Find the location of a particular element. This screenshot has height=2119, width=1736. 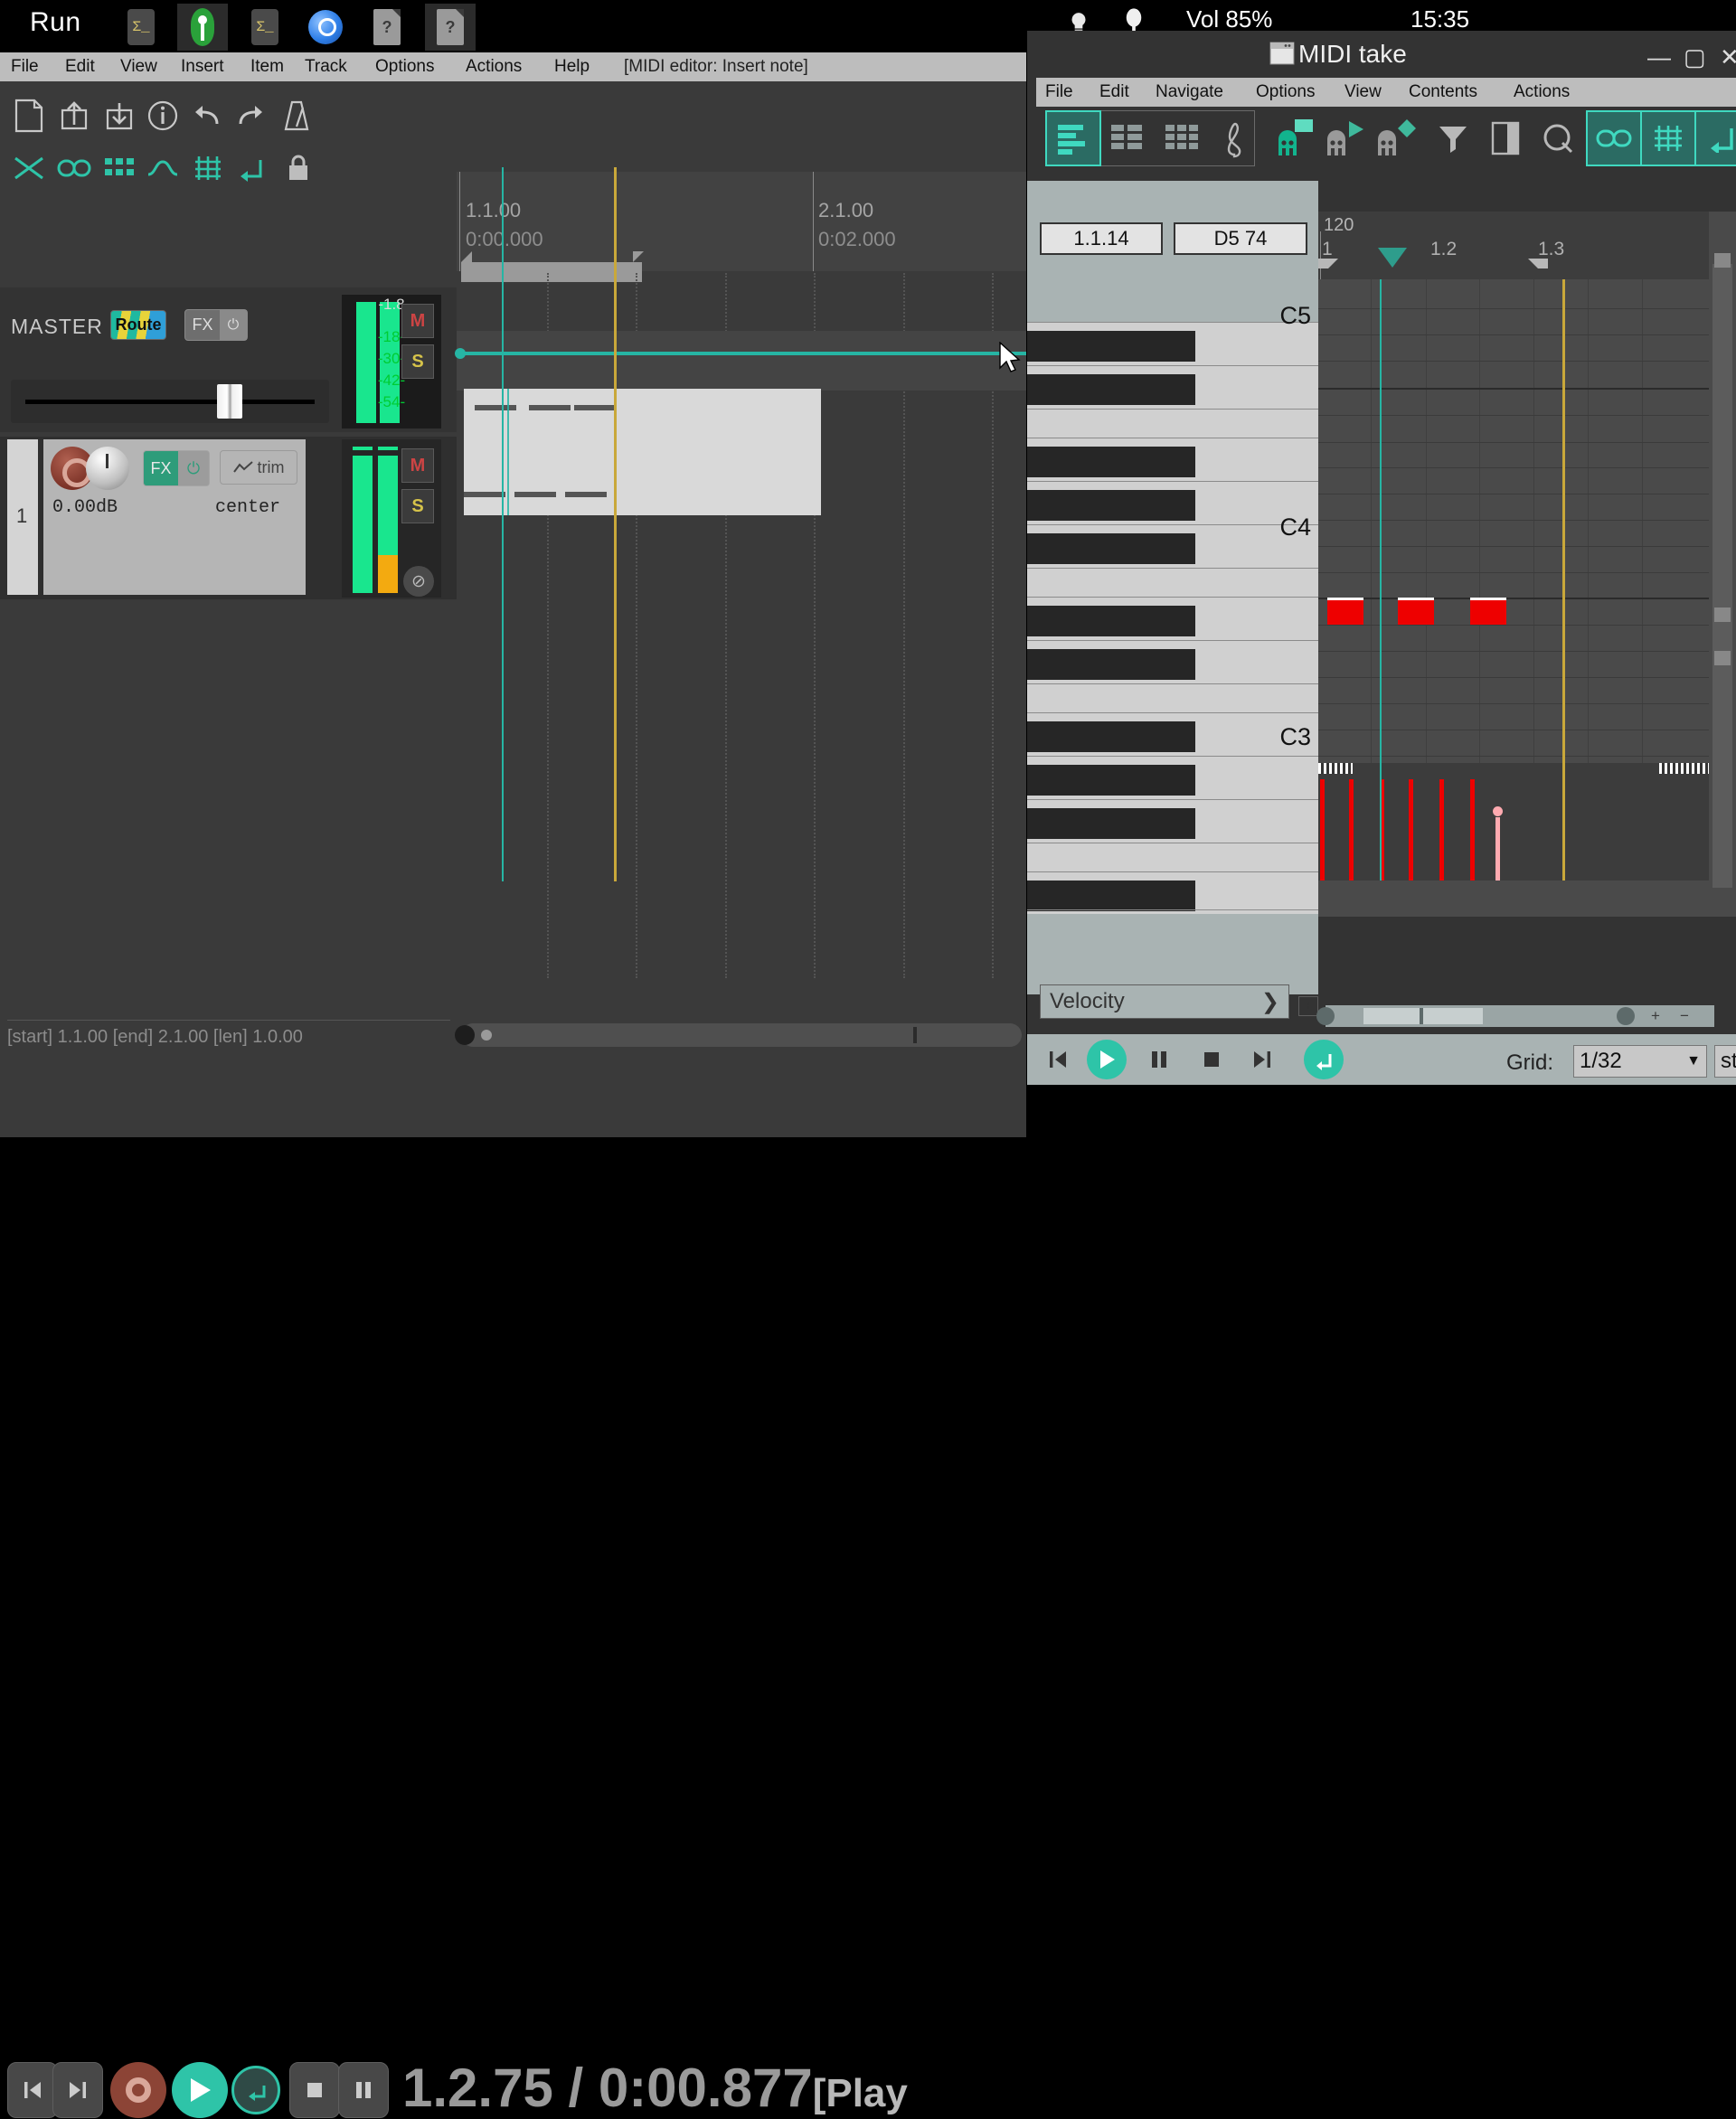

menu-insert: Insert is located at coordinates (203, 67).